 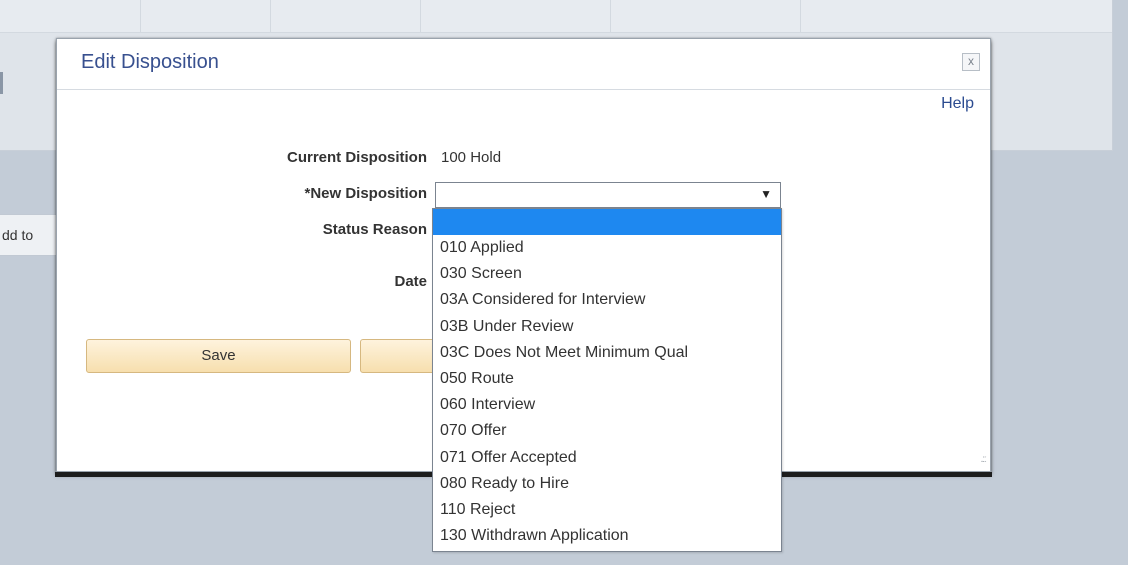 I want to click on dropdown-option: 071 Offer Accepted, so click(x=607, y=458).